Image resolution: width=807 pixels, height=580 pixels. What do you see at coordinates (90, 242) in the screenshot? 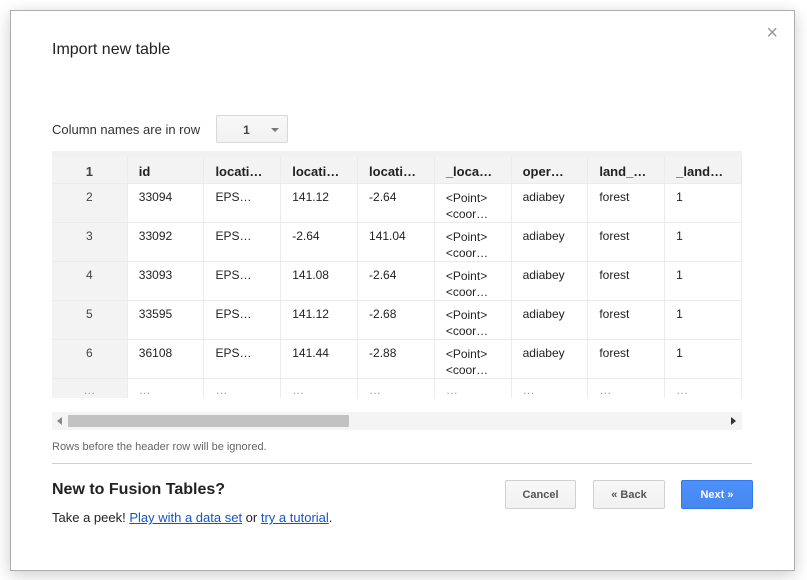
I see `row-number: 3` at bounding box center [90, 242].